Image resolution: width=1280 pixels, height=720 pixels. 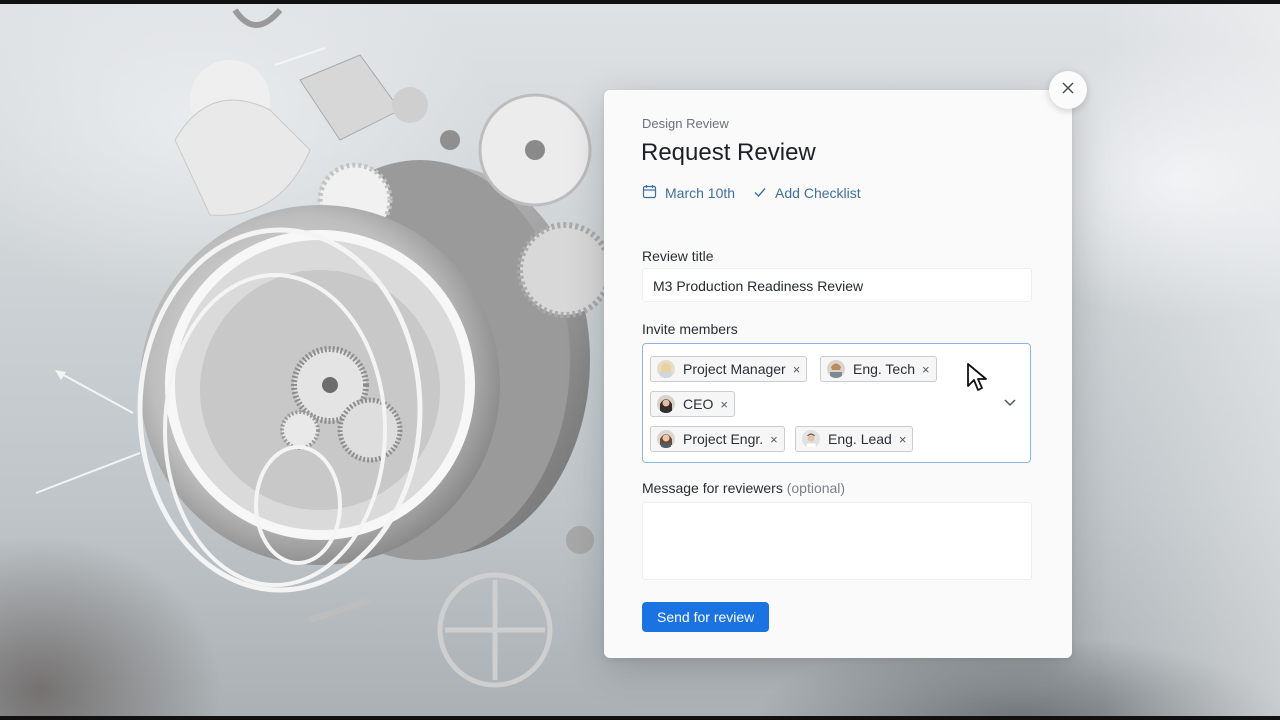 What do you see at coordinates (698, 404) in the screenshot?
I see `member-name: CEO` at bounding box center [698, 404].